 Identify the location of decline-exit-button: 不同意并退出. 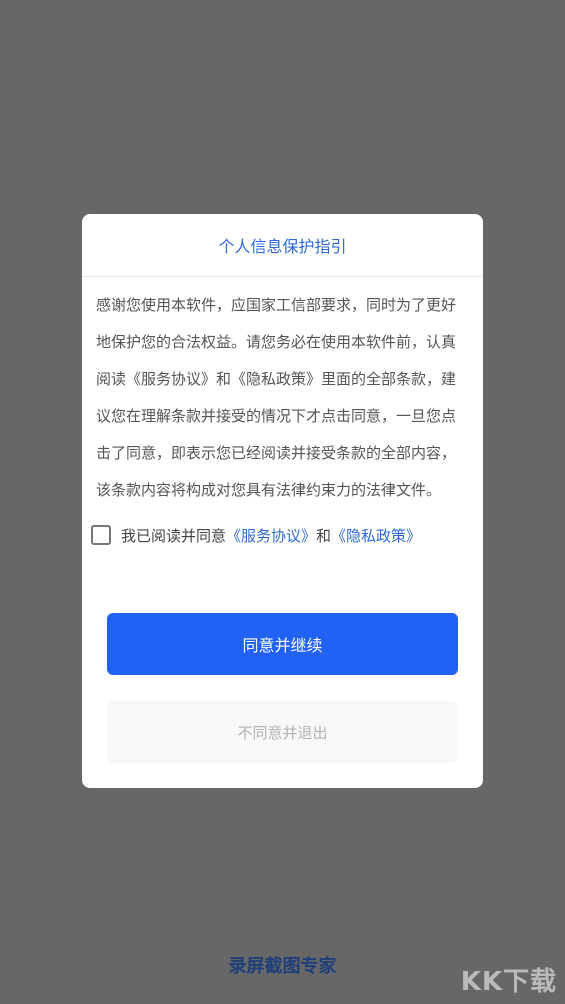
(282, 732).